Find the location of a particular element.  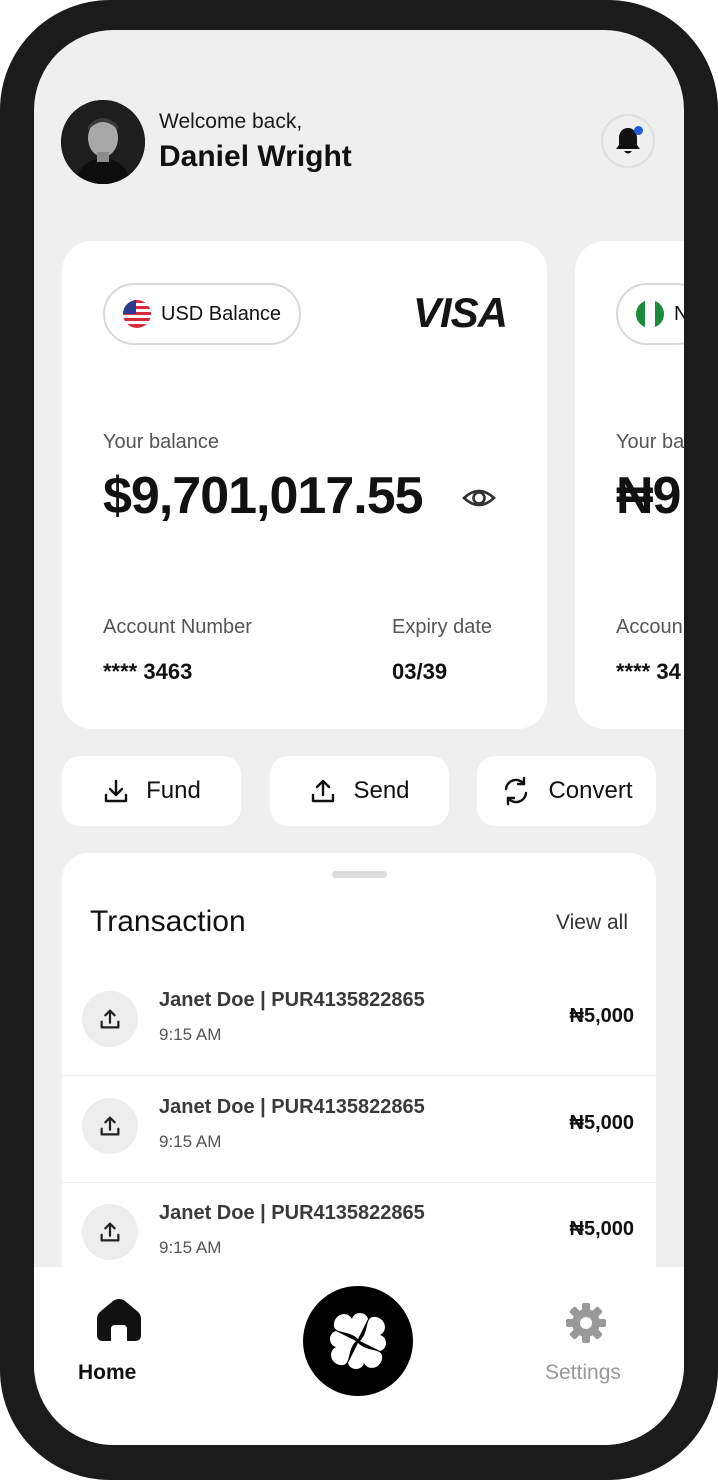

avatar-photo is located at coordinates (103, 142).